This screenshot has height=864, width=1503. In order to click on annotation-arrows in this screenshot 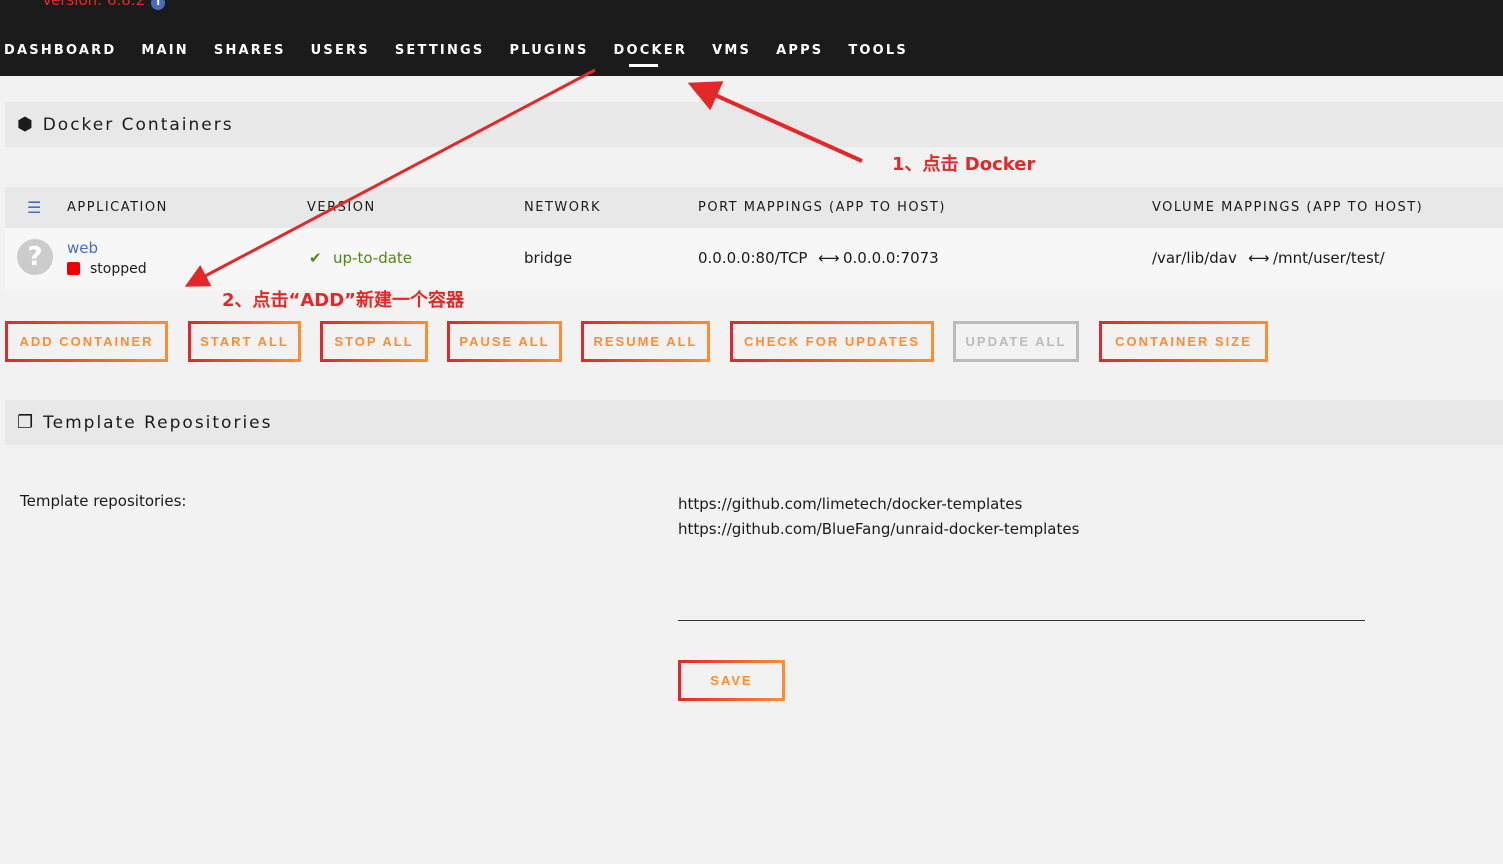, I will do `click(523, 177)`.